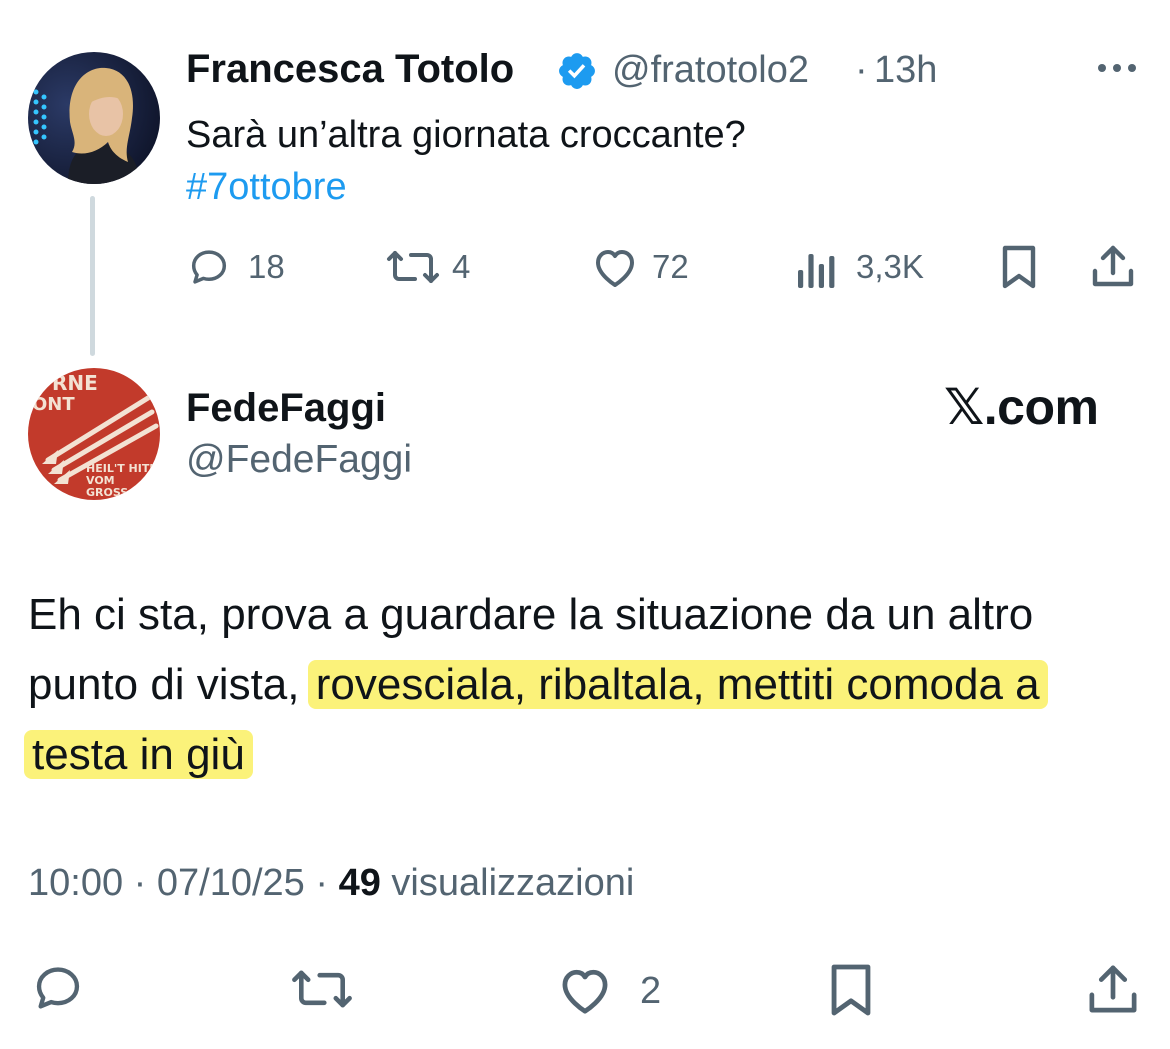 Image resolution: width=1170 pixels, height=1049 pixels. Describe the element at coordinates (359, 883) in the screenshot. I see `reply-views-count: 49` at that location.